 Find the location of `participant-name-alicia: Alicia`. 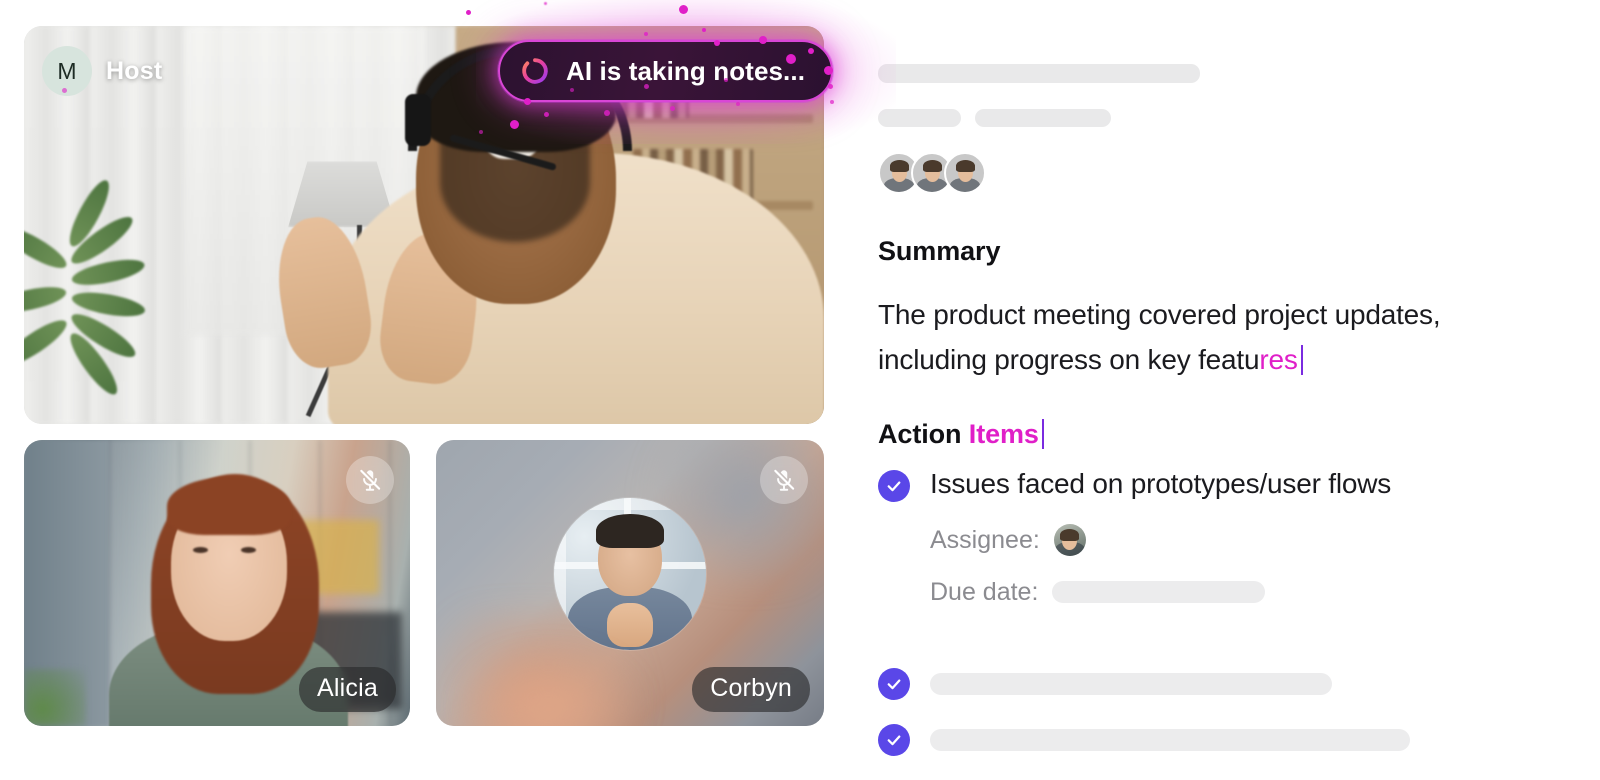

participant-name-alicia: Alicia is located at coordinates (347, 689).